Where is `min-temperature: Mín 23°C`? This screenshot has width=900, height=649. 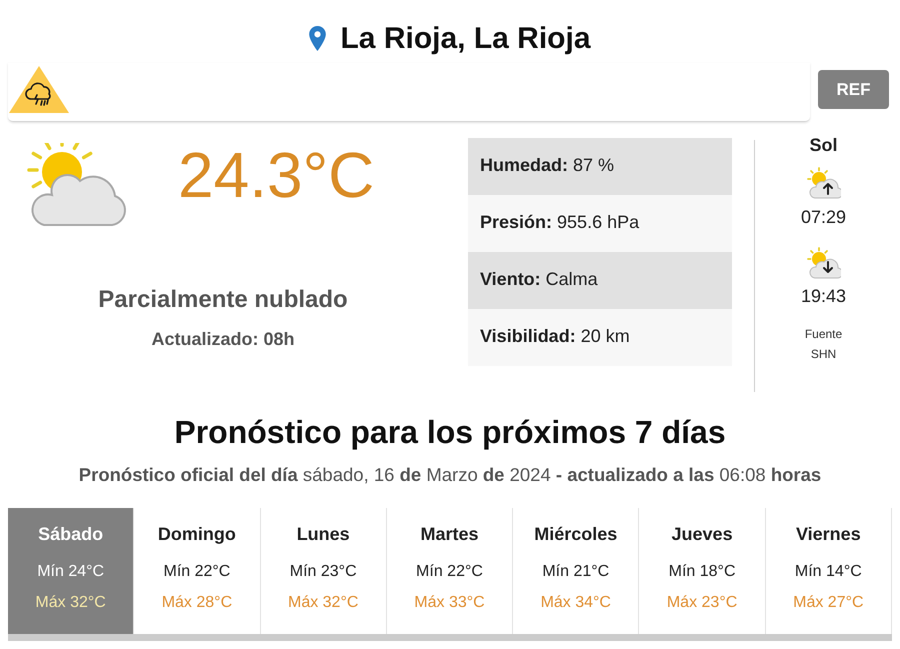
min-temperature: Mín 23°C is located at coordinates (323, 572).